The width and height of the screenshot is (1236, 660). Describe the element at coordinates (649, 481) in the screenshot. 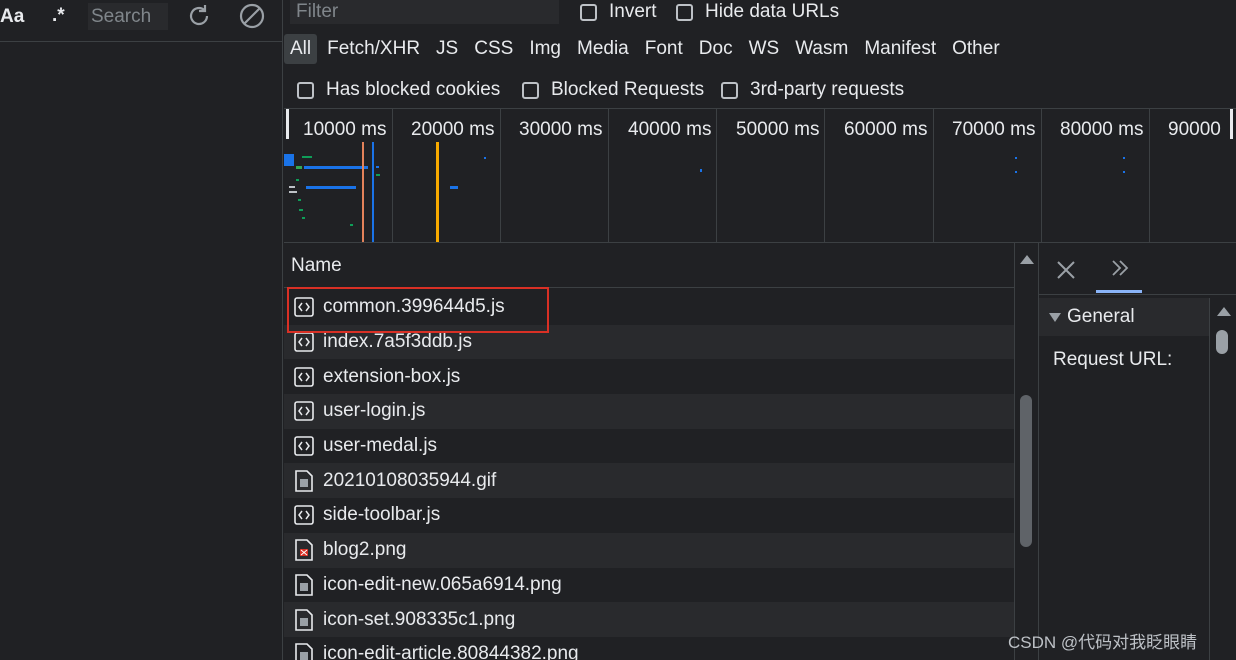

I see `request-row: 20210108035944.gif` at that location.